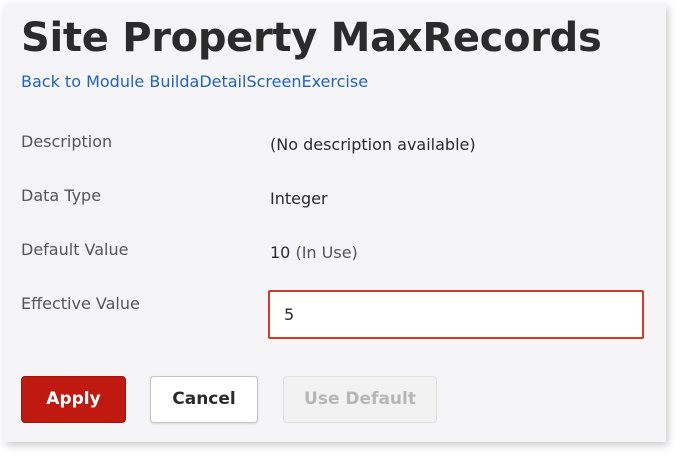 This screenshot has width=681, height=458. Describe the element at coordinates (75, 249) in the screenshot. I see `default-value-label: Default Value` at that location.